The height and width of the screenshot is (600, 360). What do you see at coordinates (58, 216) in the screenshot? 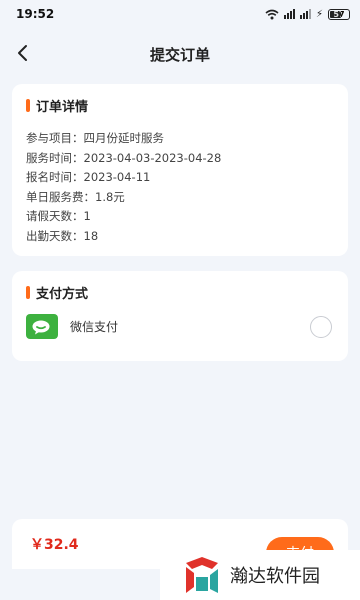
I see `detail-leave-days: 请假天数：1` at bounding box center [58, 216].